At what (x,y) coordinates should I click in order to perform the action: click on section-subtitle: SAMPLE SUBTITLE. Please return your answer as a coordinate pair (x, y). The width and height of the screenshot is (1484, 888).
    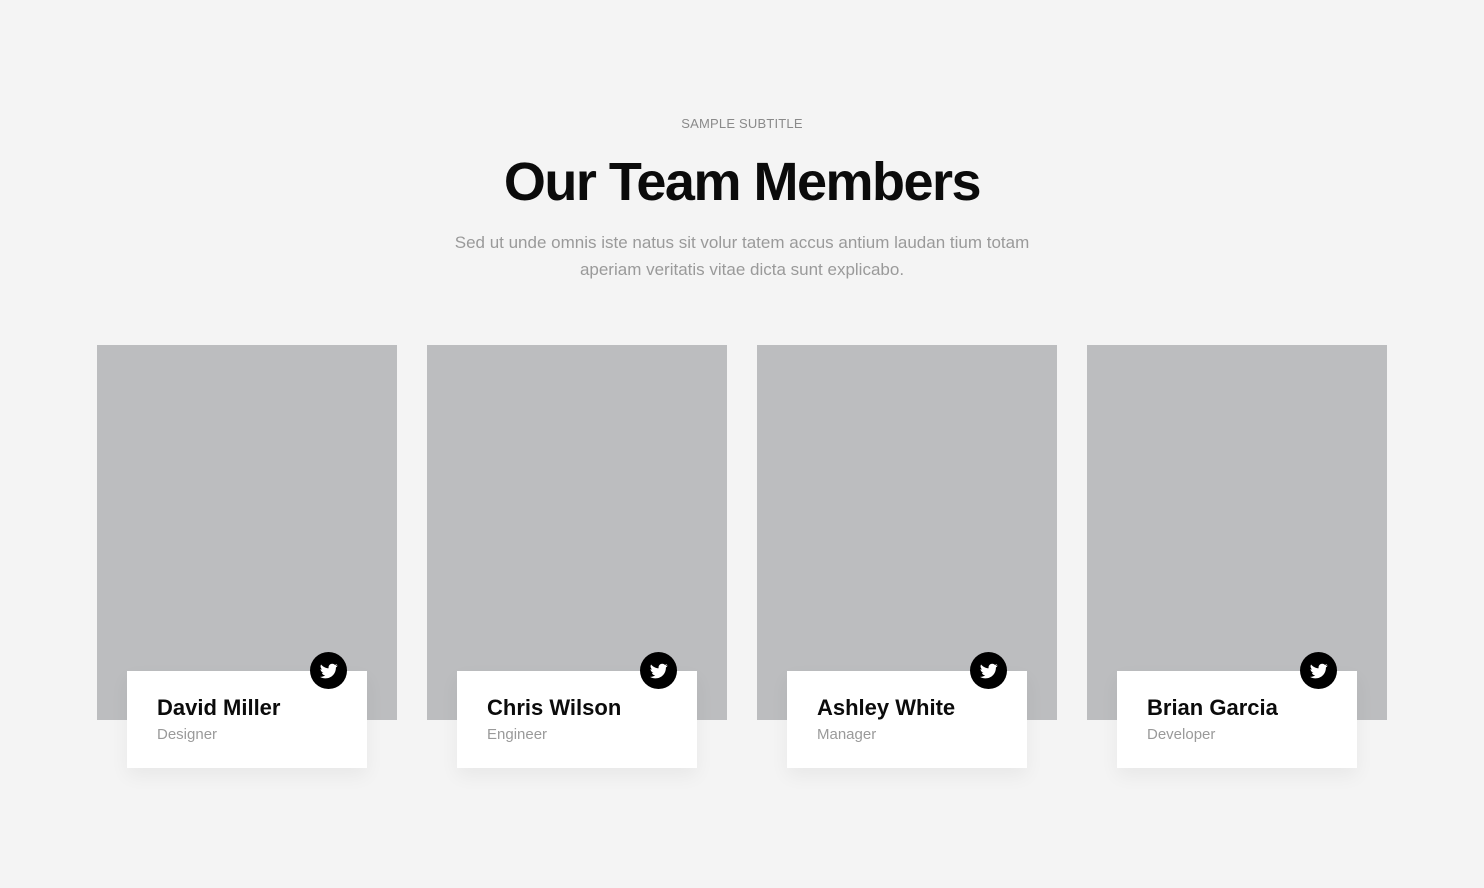
    Looking at the image, I should click on (742, 123).